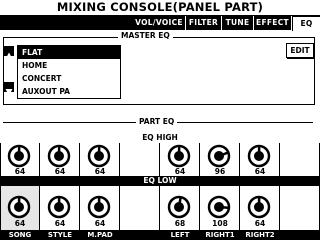  What do you see at coordinates (220, 223) in the screenshot?
I see `eq-low-value: 108` at bounding box center [220, 223].